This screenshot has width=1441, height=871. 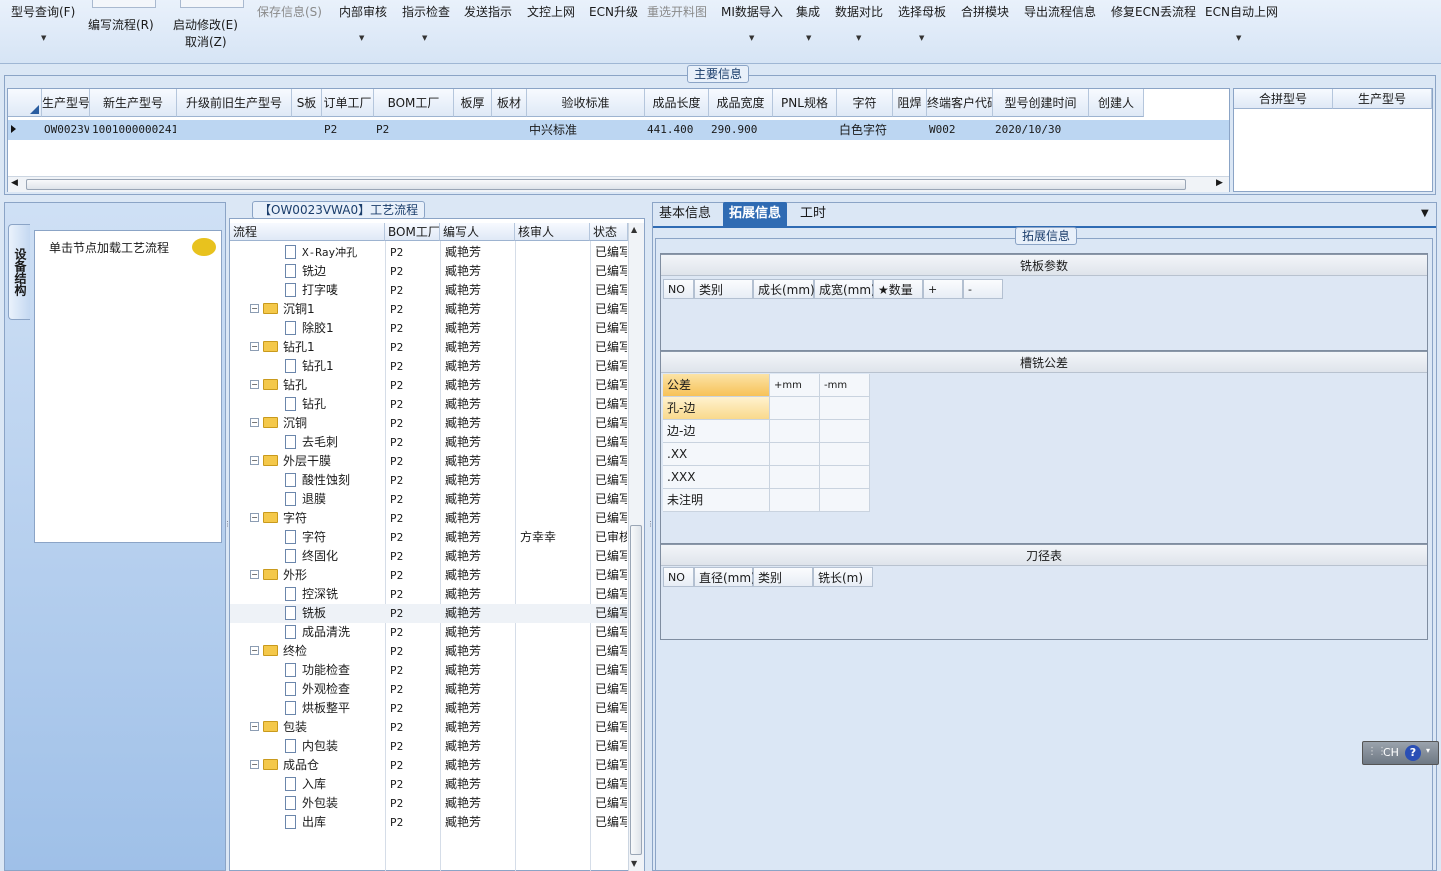 I want to click on tree-row: − 钻孔 P2 臧艳芳 已编写, so click(x=429, y=385).